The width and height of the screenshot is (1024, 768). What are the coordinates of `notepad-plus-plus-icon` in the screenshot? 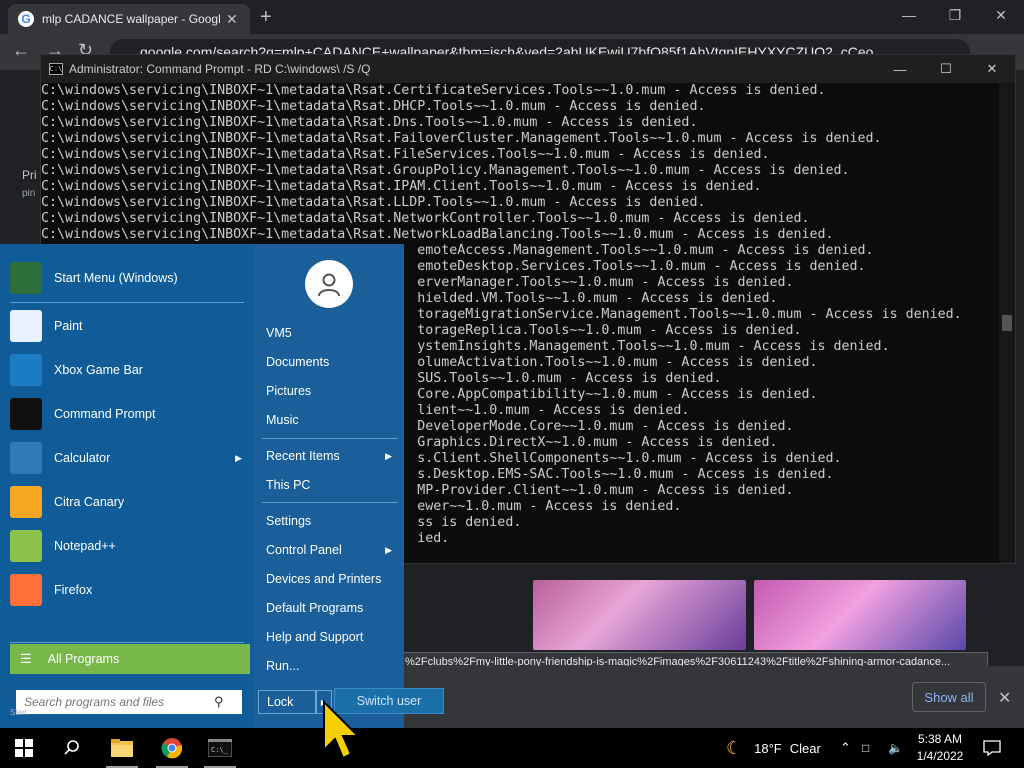 It's located at (26, 546).